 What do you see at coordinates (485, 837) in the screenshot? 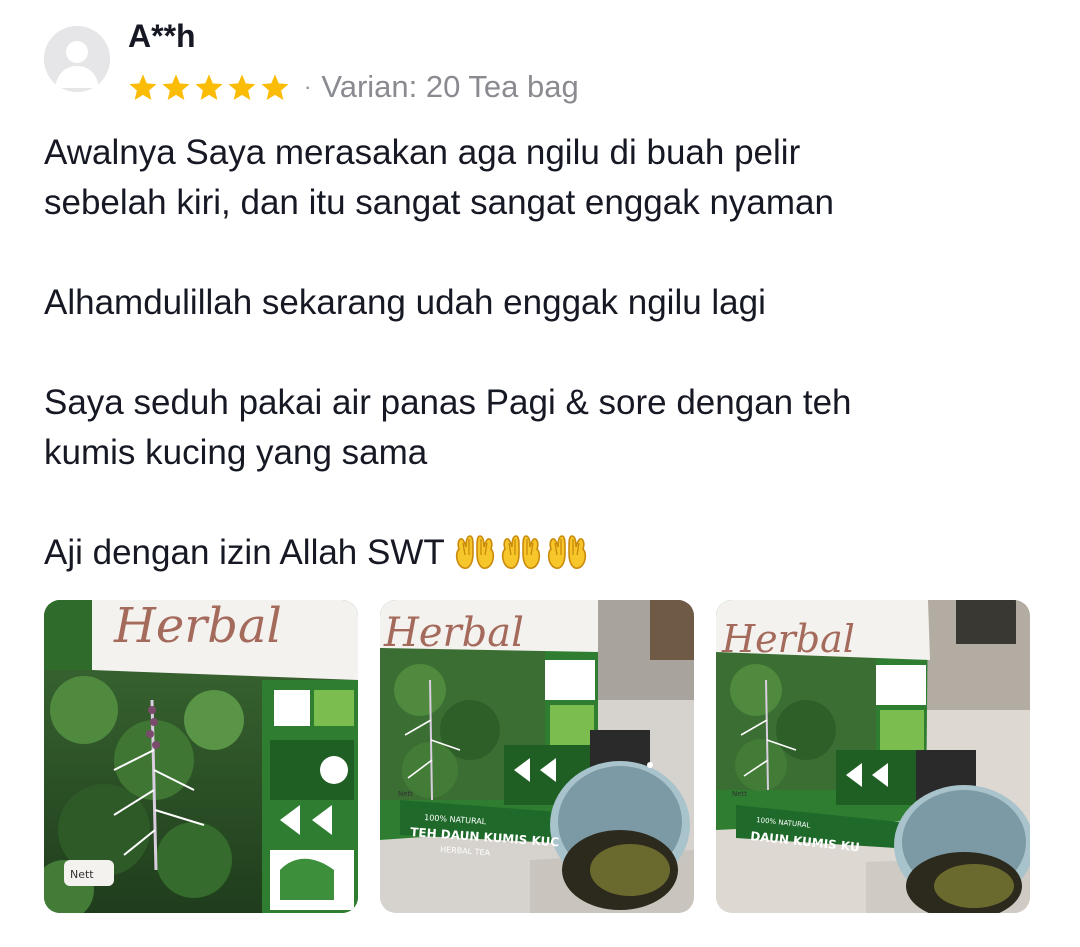
I see `label-line-2: TEH DAUN KUMIS KUC` at bounding box center [485, 837].